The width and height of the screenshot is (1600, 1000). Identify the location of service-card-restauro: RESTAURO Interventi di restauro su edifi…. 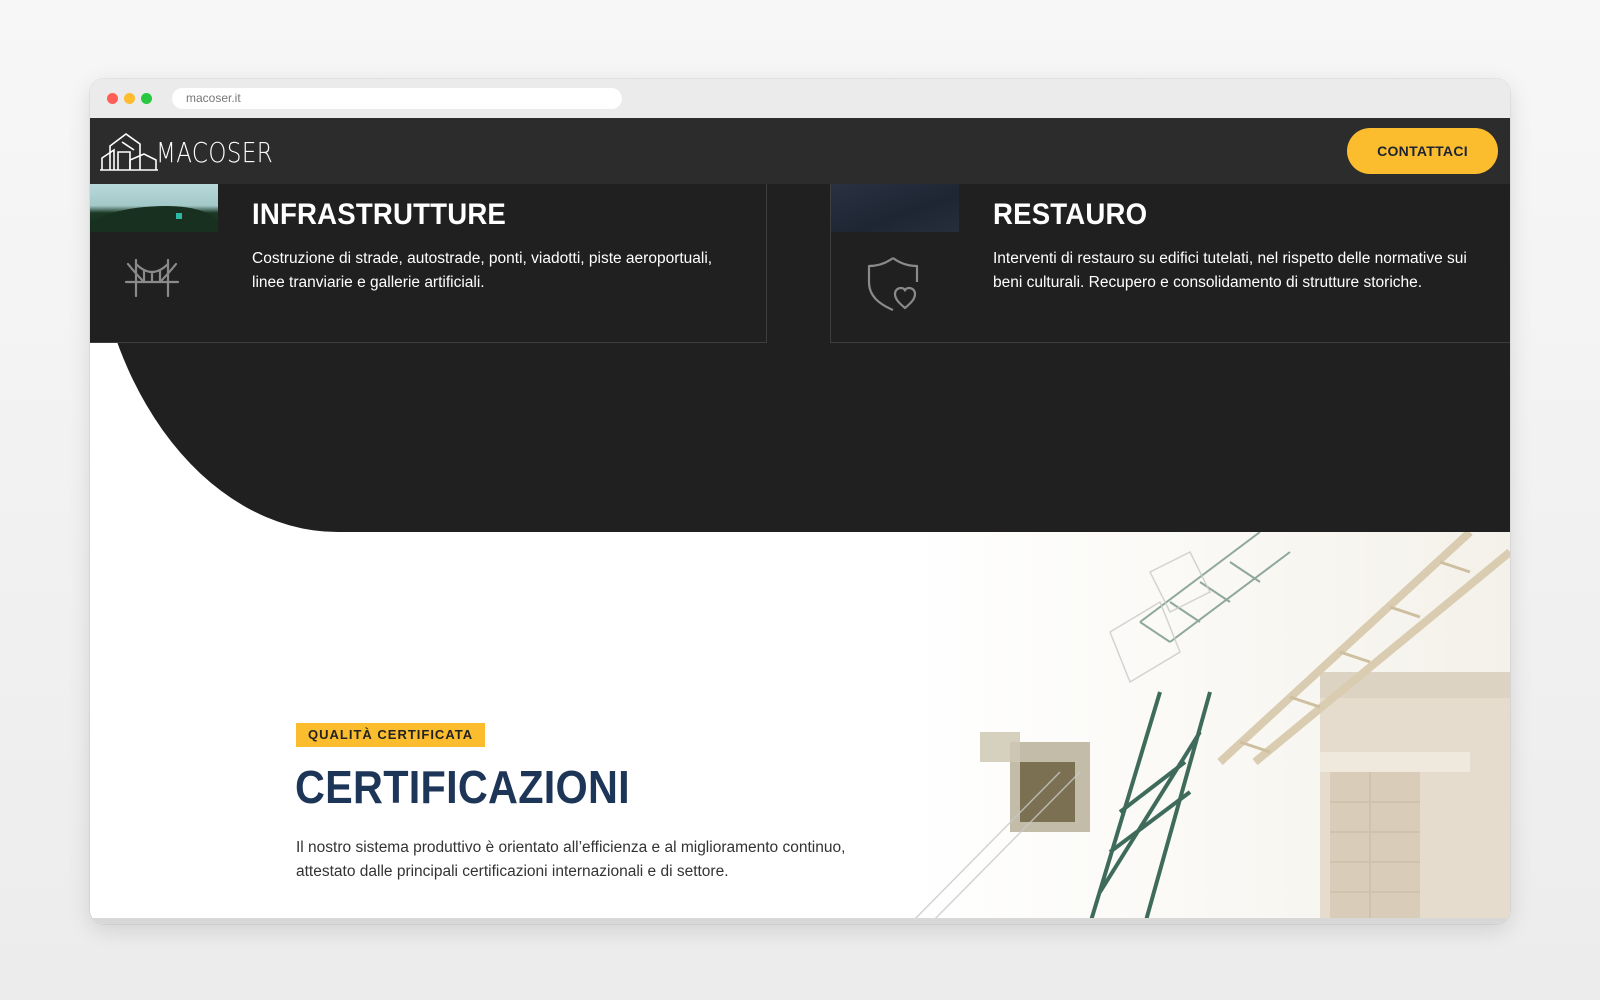
(1170, 263).